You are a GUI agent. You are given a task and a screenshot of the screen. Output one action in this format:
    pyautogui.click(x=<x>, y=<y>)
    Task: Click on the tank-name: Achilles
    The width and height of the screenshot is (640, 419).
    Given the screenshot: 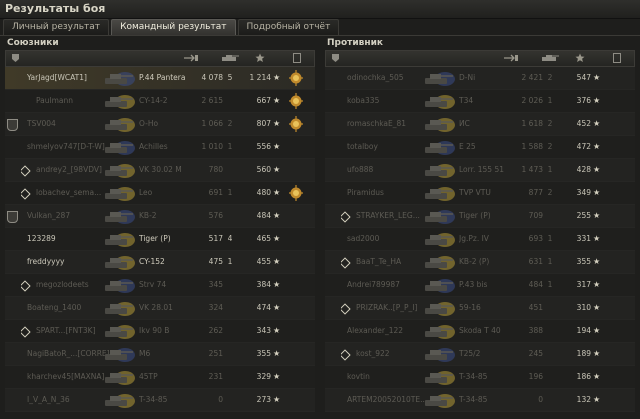 What is the action you would take?
    pyautogui.click(x=153, y=146)
    